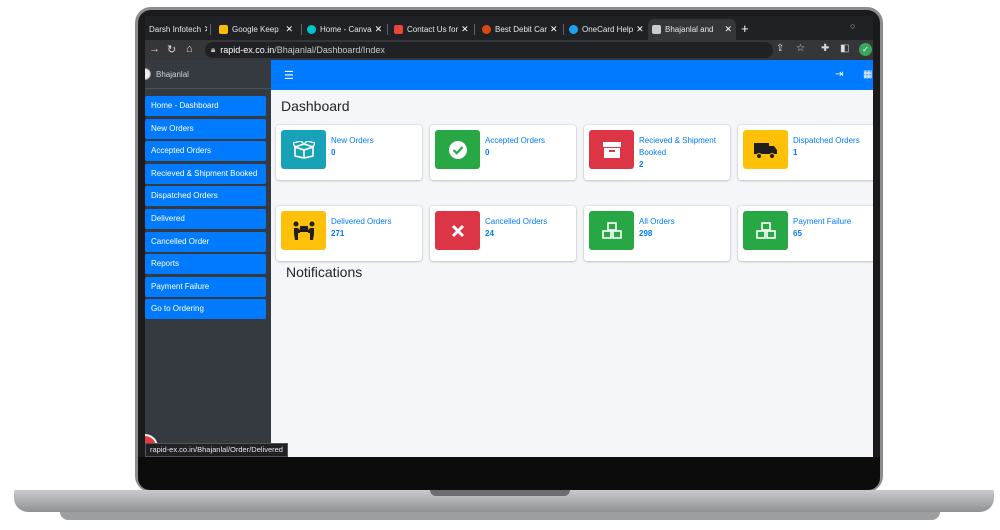  Describe the element at coordinates (780, 48) in the screenshot. I see `share-icon: ⇪` at that location.